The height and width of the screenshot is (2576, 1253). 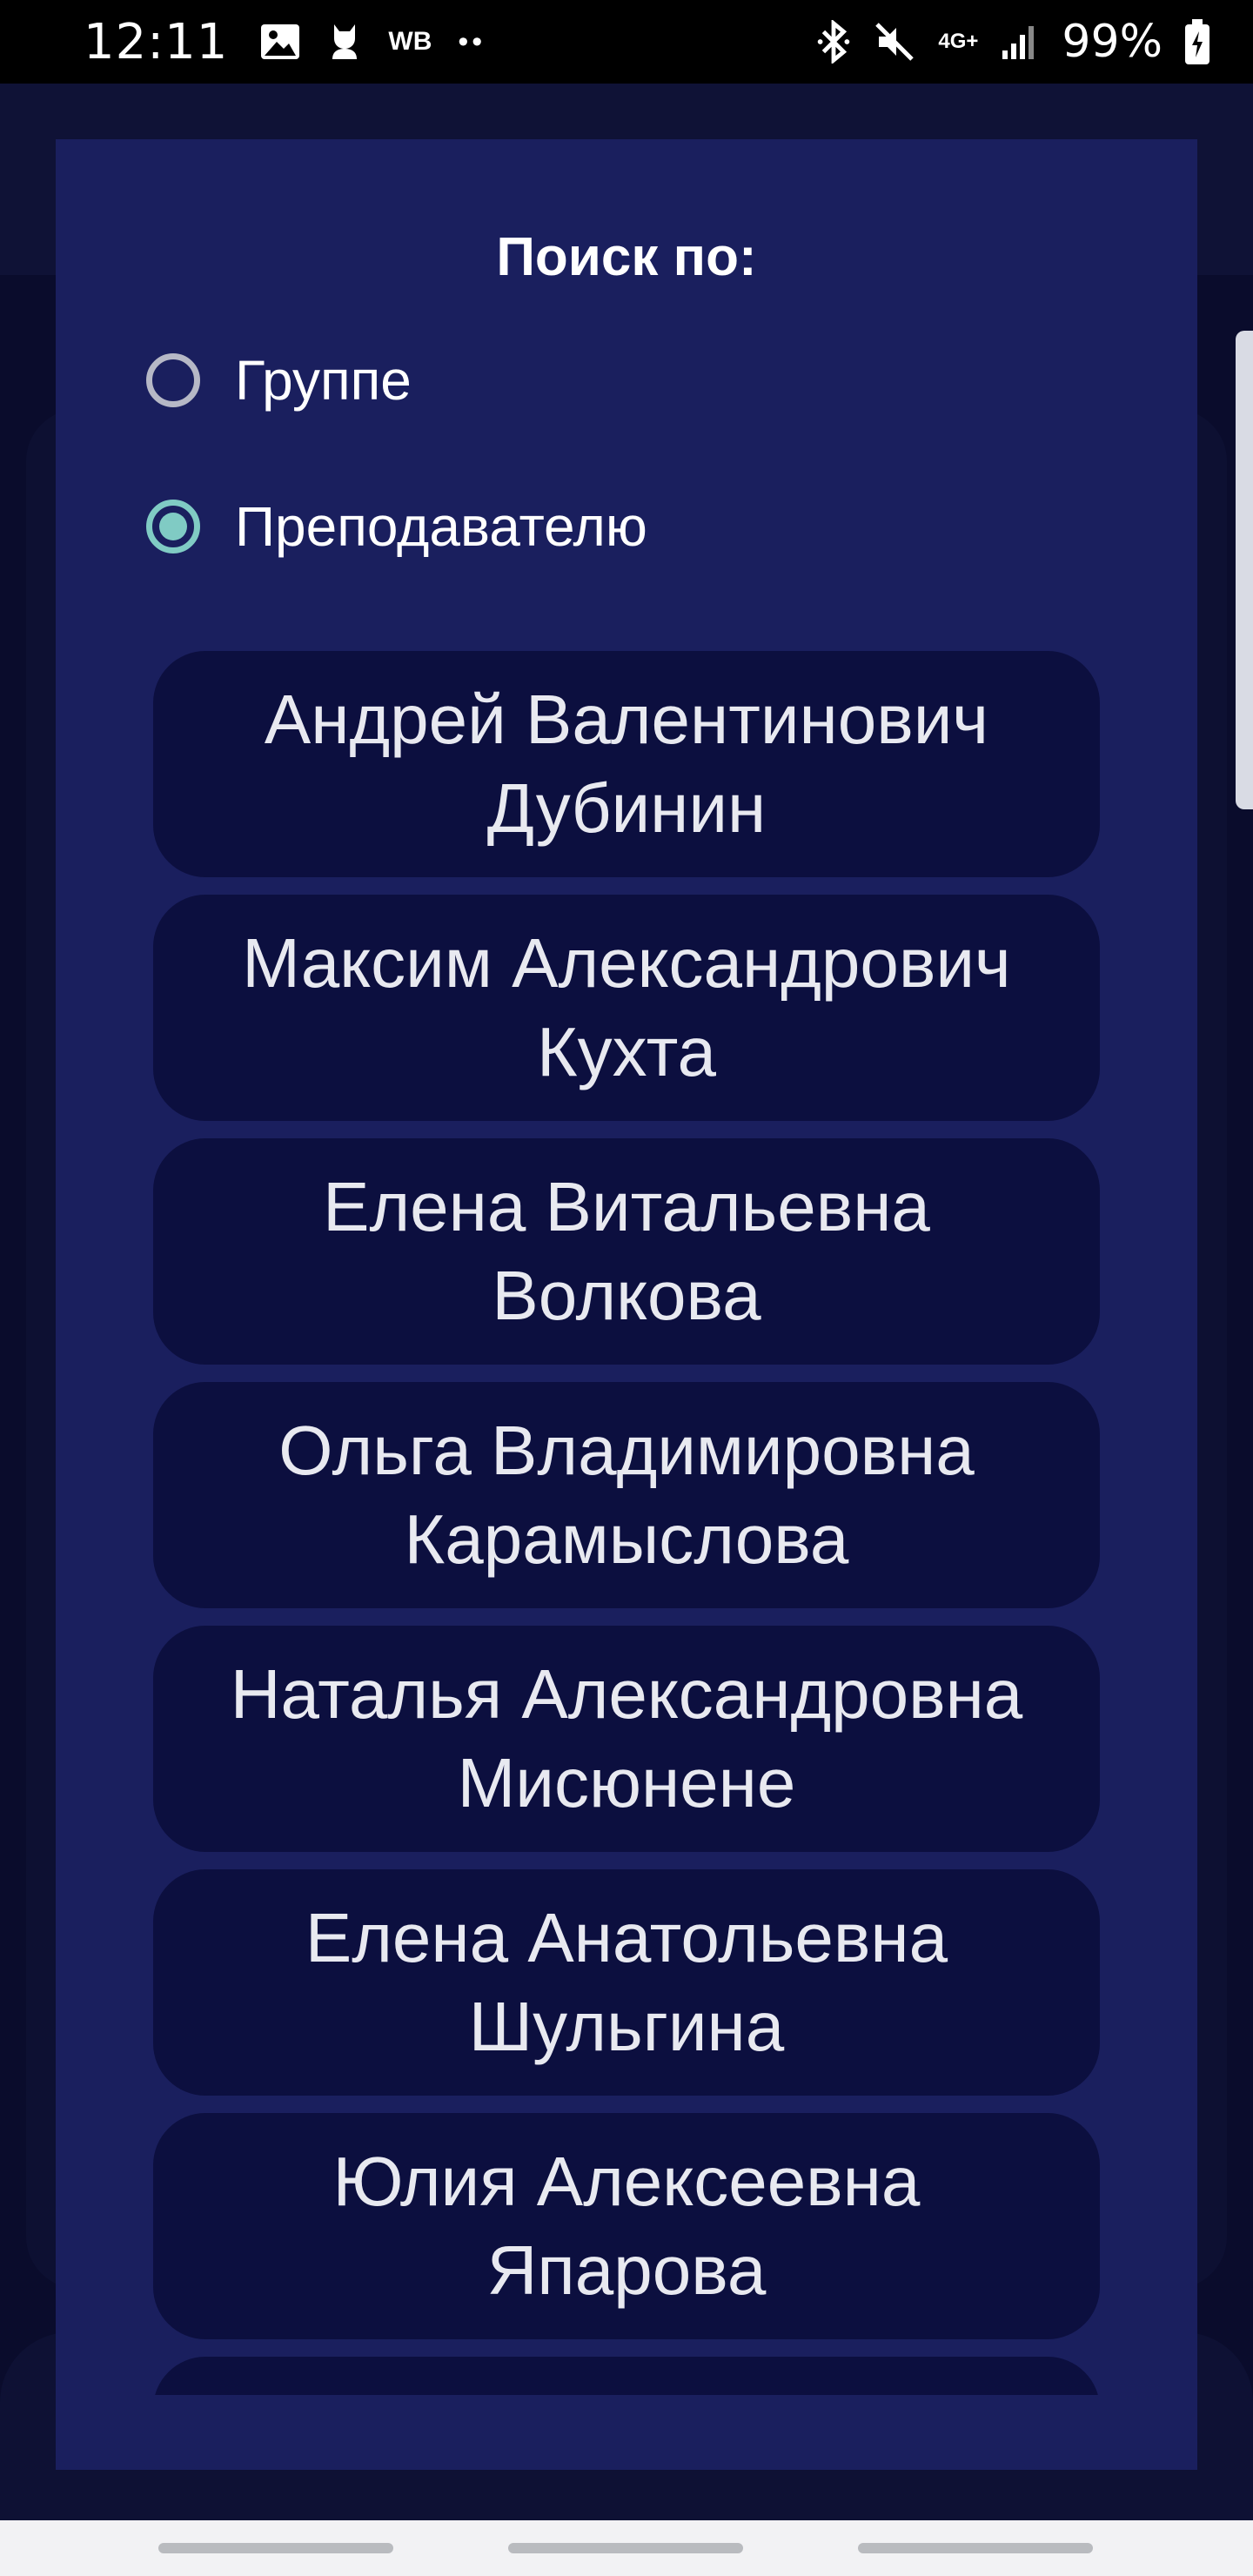 What do you see at coordinates (626, 1495) in the screenshot?
I see `teacher-item: Ольга Владимировна Карамыслова` at bounding box center [626, 1495].